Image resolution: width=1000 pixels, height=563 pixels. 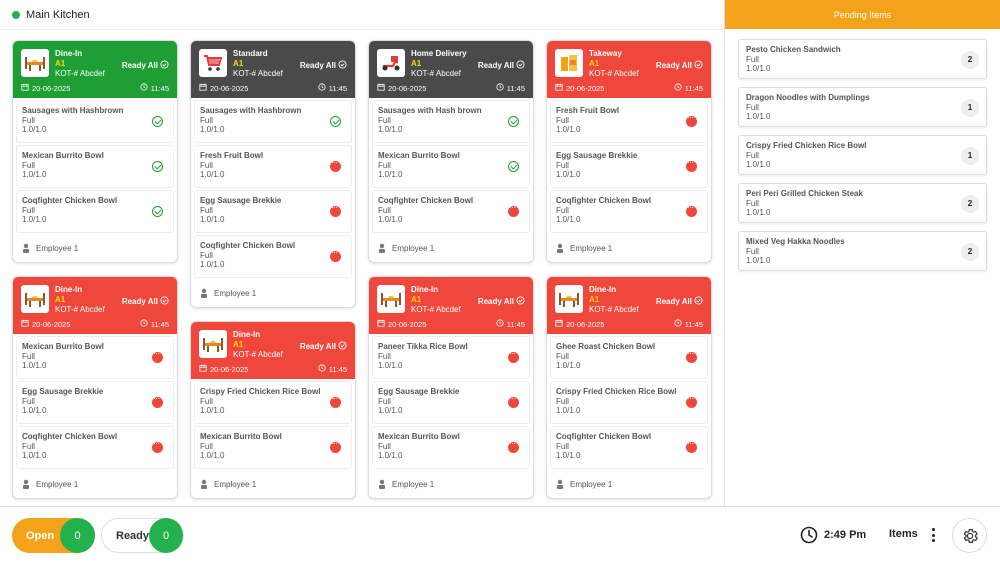 I want to click on order-item: Sausages with Hash brown Full 1.0/1.0, so click(x=451, y=121).